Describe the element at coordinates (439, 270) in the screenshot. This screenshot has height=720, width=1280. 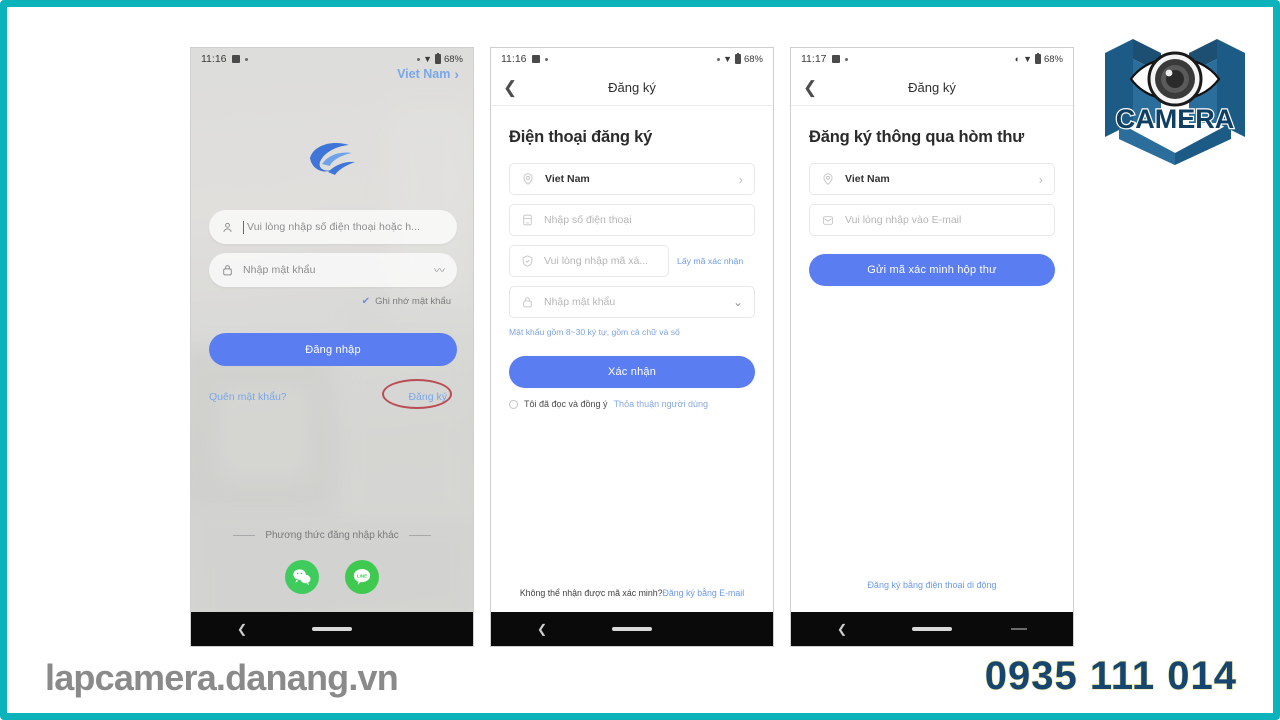
I see `eye-toggle-icon: 〰` at that location.